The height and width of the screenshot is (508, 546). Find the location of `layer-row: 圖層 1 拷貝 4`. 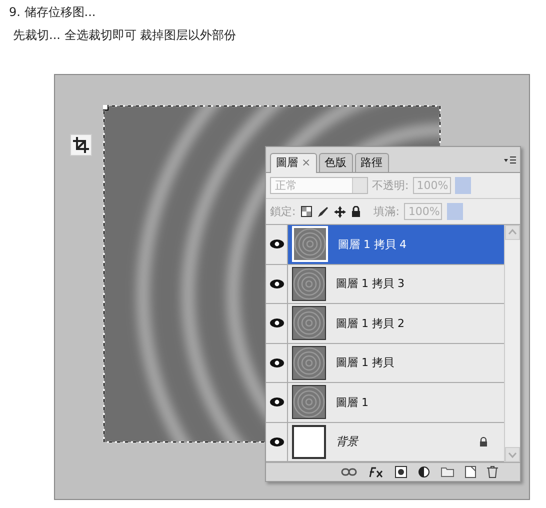

layer-row: 圖層 1 拷貝 4 is located at coordinates (385, 244).